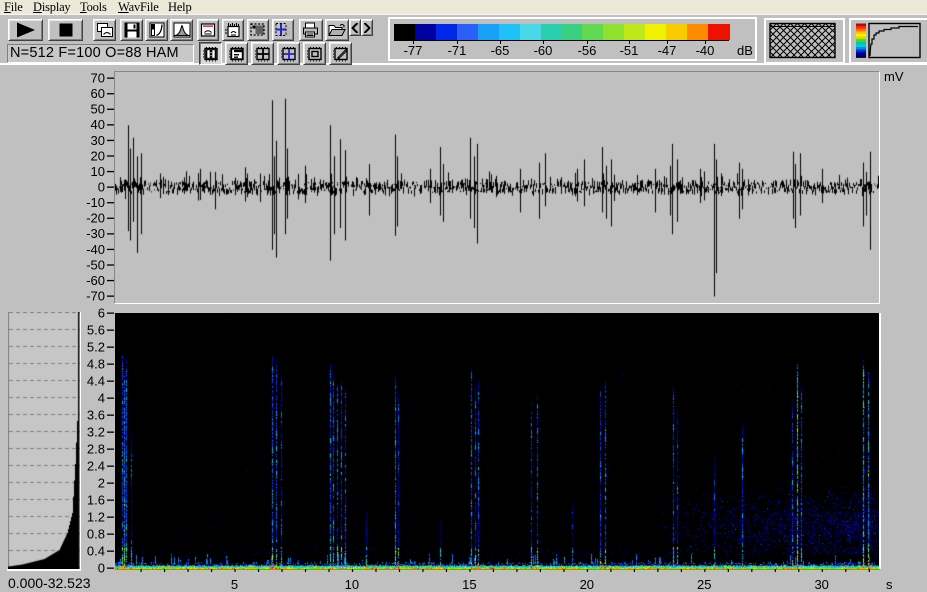 This screenshot has height=592, width=927. What do you see at coordinates (96, 517) in the screenshot?
I see `svg-text: 1.2` at bounding box center [96, 517].